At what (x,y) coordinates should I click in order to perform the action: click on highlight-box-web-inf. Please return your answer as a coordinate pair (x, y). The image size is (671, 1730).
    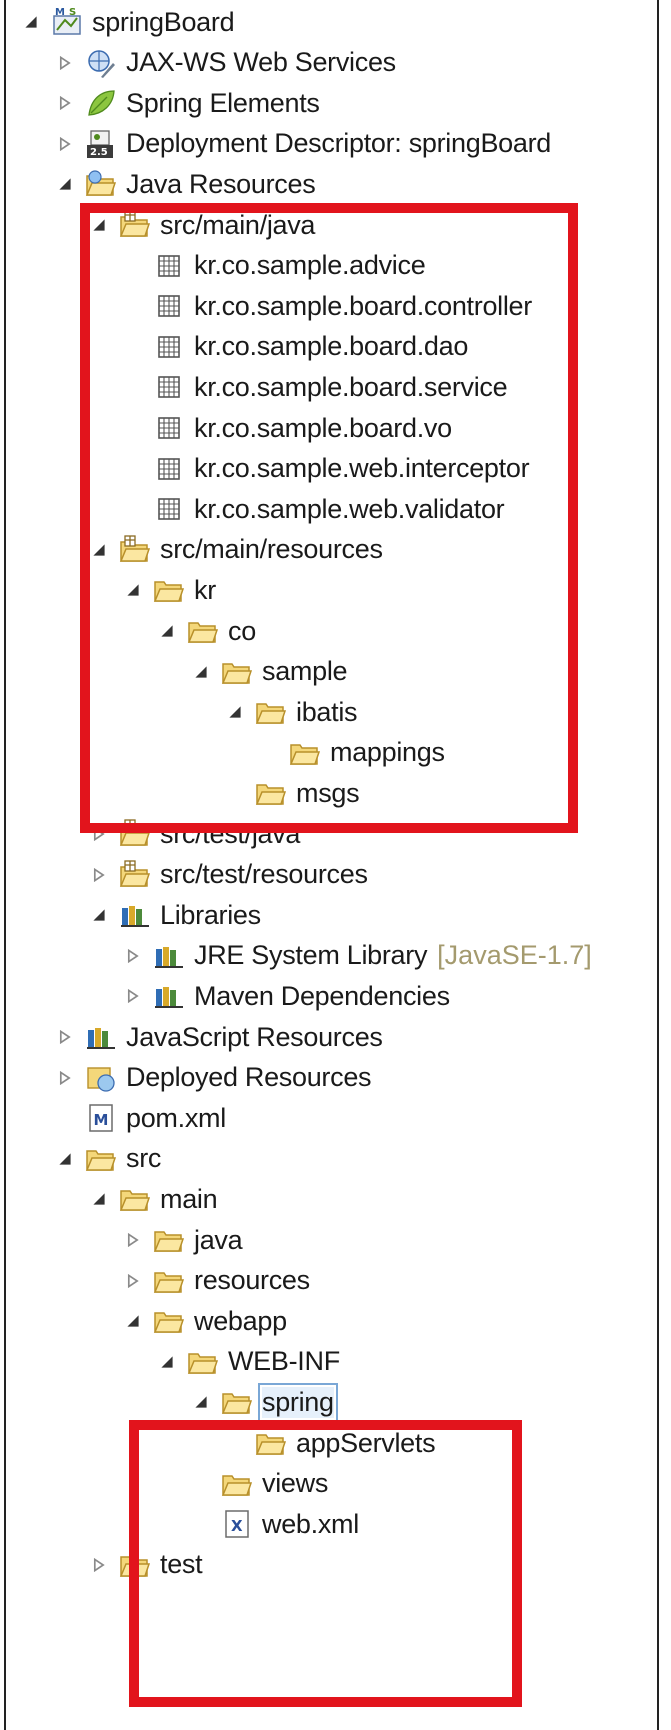
    Looking at the image, I should click on (325, 1563).